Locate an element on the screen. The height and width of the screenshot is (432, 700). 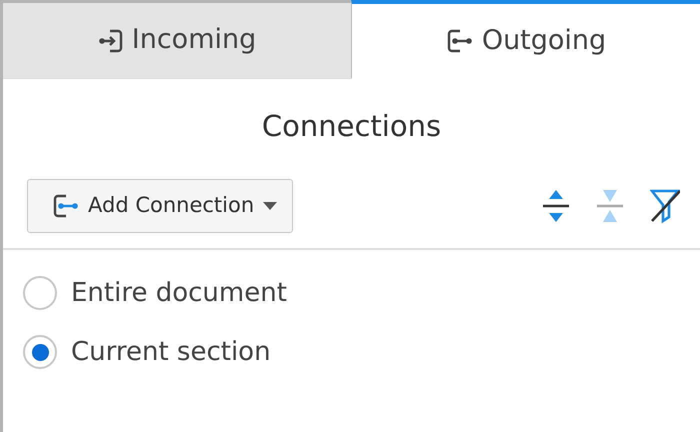
radio-label: Current section is located at coordinates (171, 352).